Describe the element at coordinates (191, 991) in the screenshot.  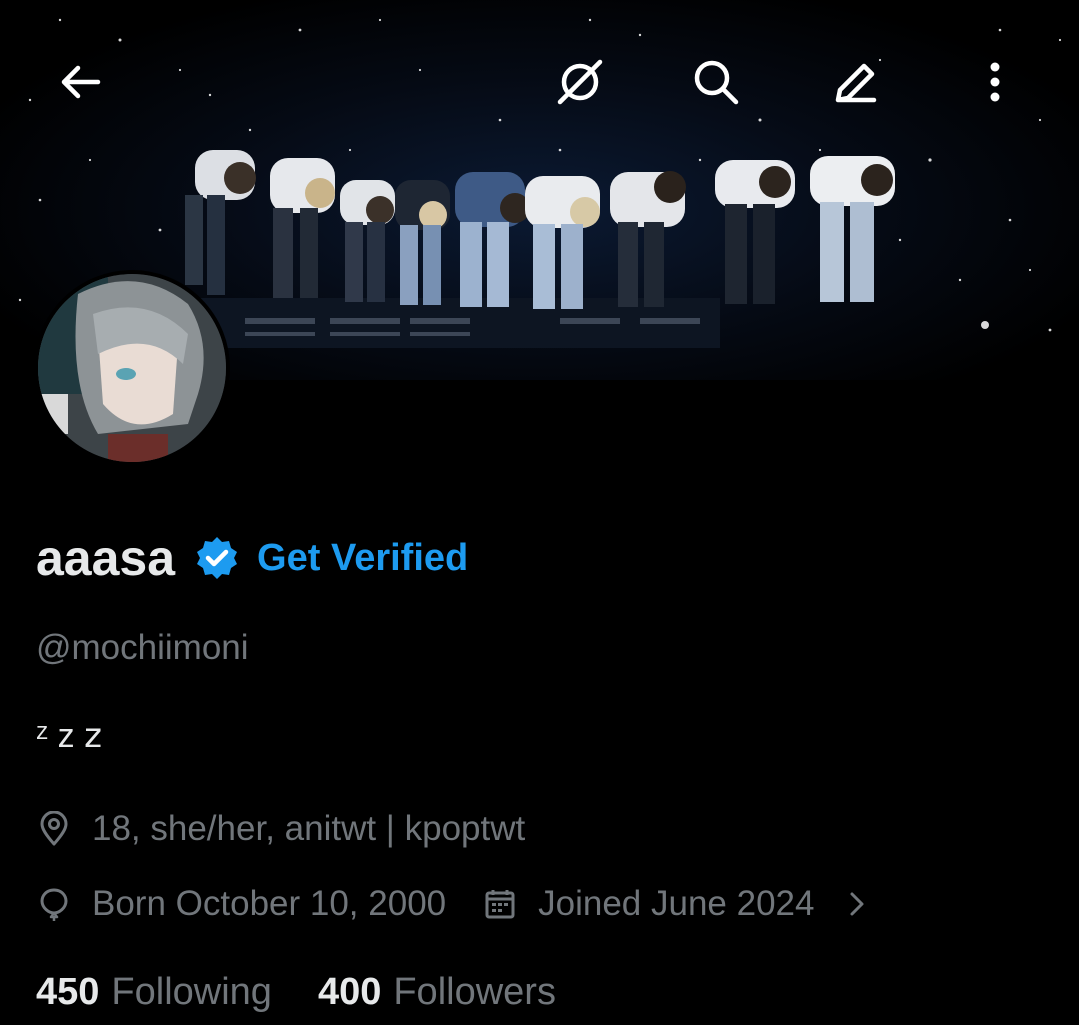
I see `following-label: Following` at that location.